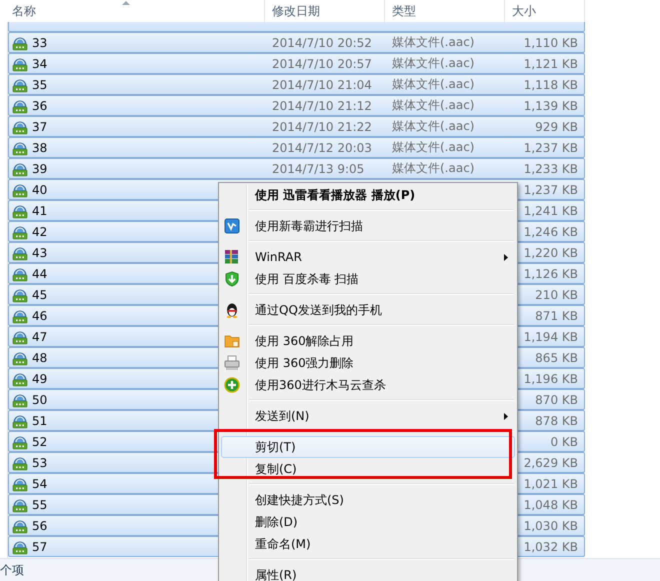  I want to click on file-name: 39, so click(40, 169).